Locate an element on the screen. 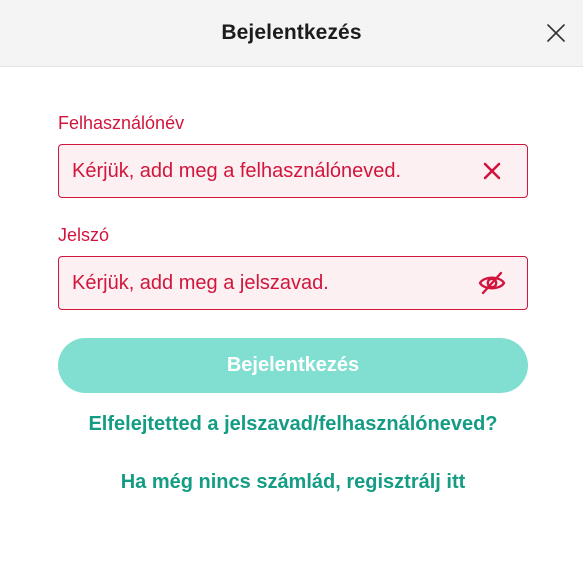 Image resolution: width=583 pixels, height=570 pixels. dialog-header: Bejelentkezés is located at coordinates (291, 33).